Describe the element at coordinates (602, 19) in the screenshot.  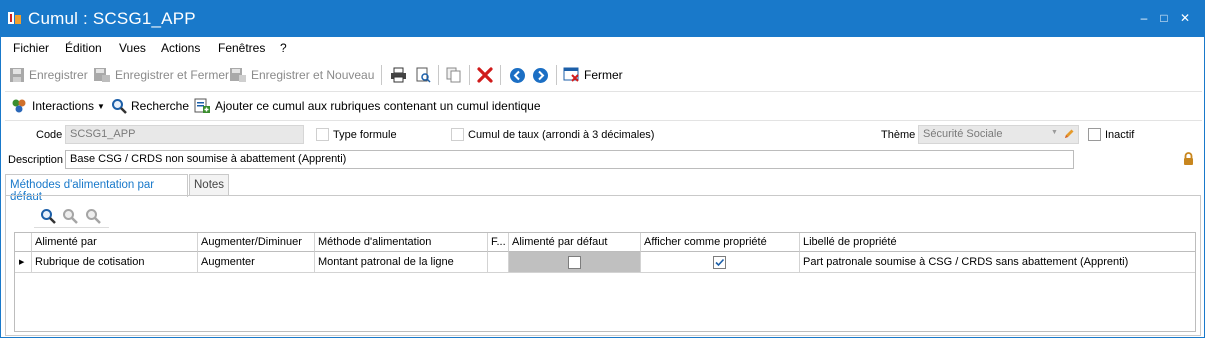
I see `title-bar: Cumul : SCSG1_APP – □ ✕` at that location.